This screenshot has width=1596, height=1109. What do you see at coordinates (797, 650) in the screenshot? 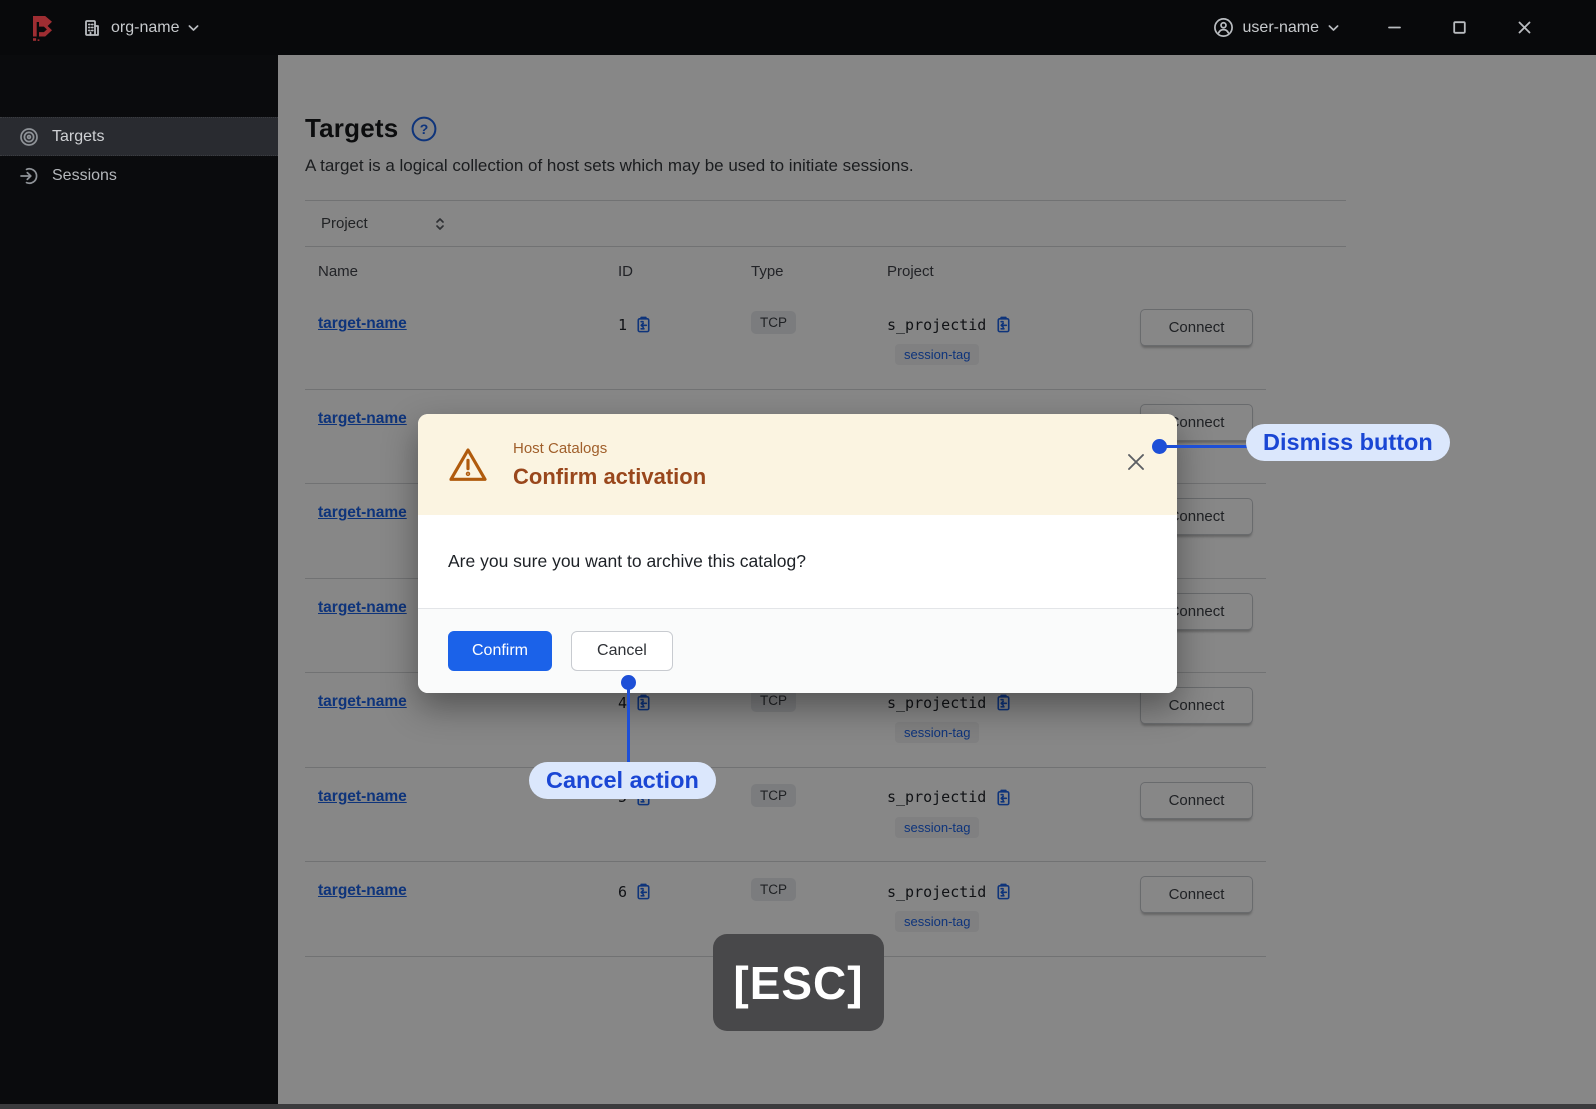
I see `dialog-footer: Confirm Cancel` at bounding box center [797, 650].